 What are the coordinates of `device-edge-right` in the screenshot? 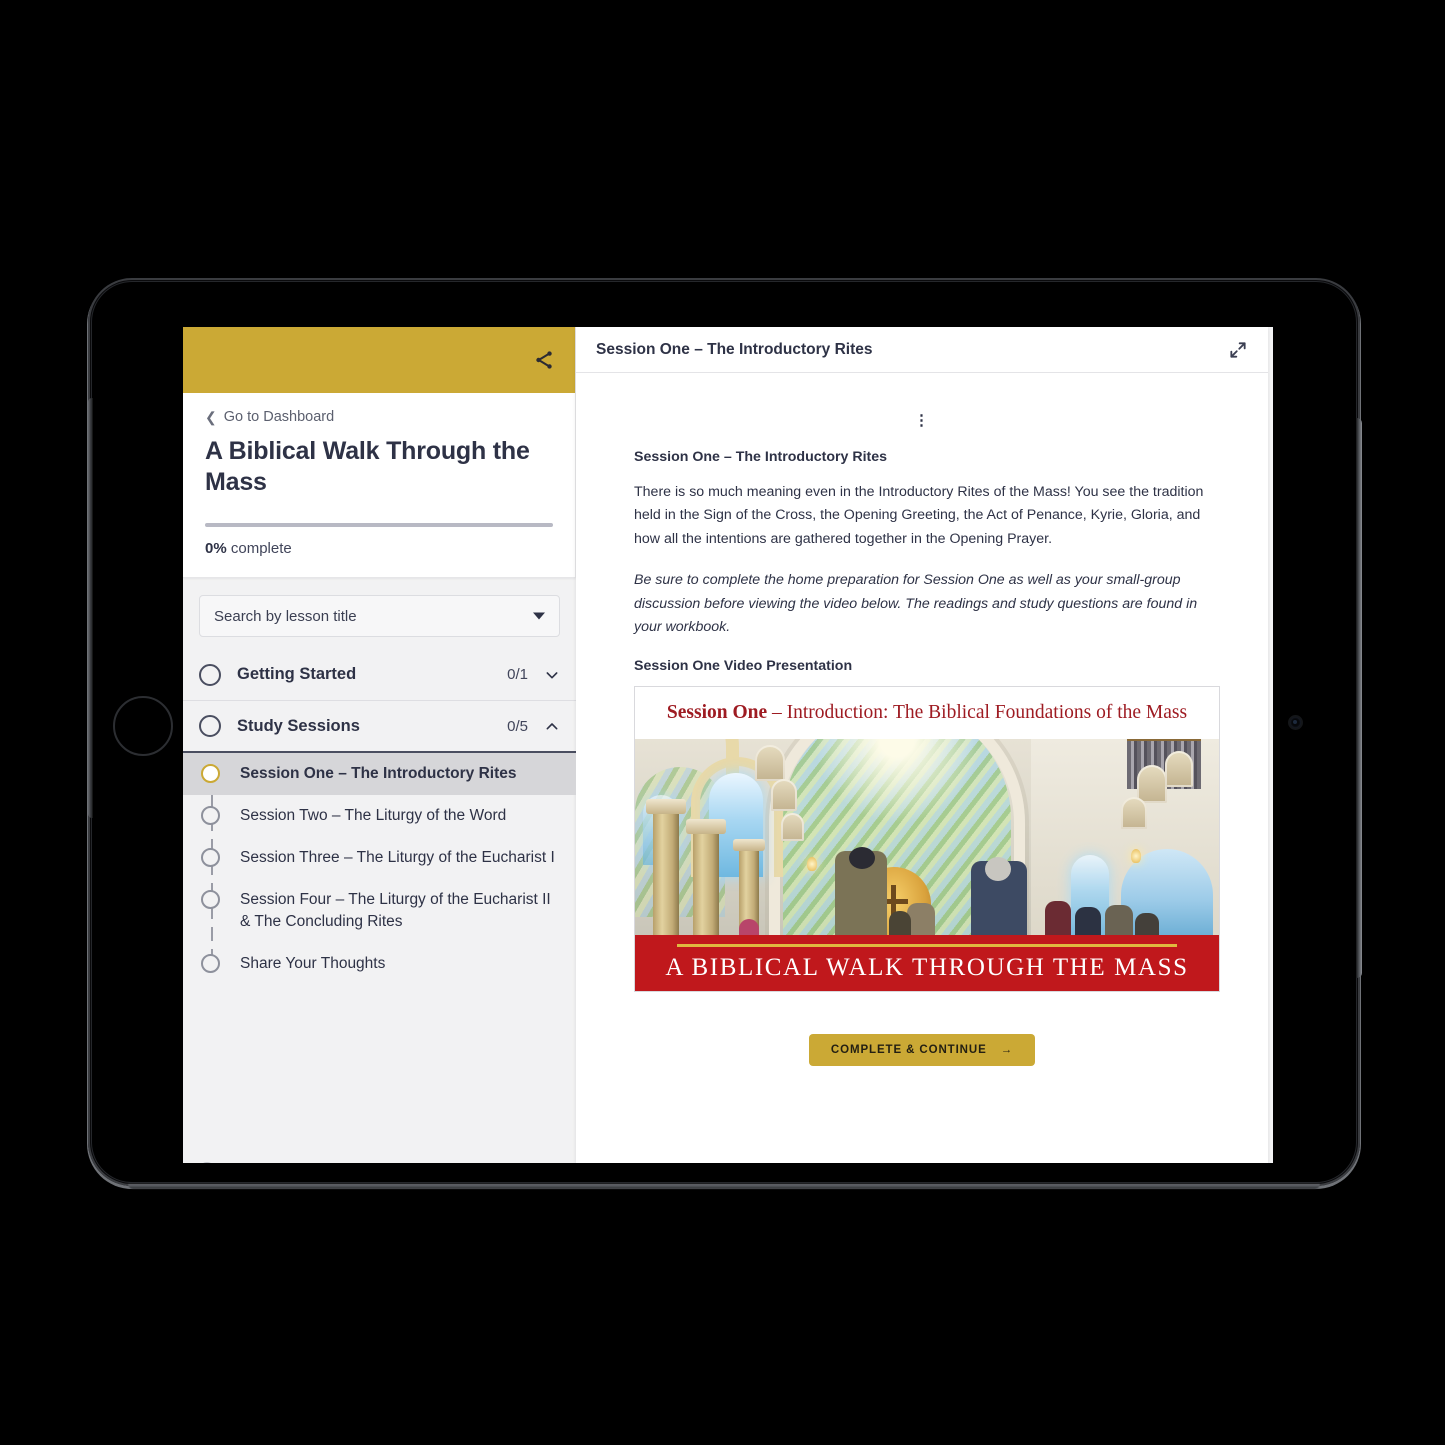 It's located at (1359, 698).